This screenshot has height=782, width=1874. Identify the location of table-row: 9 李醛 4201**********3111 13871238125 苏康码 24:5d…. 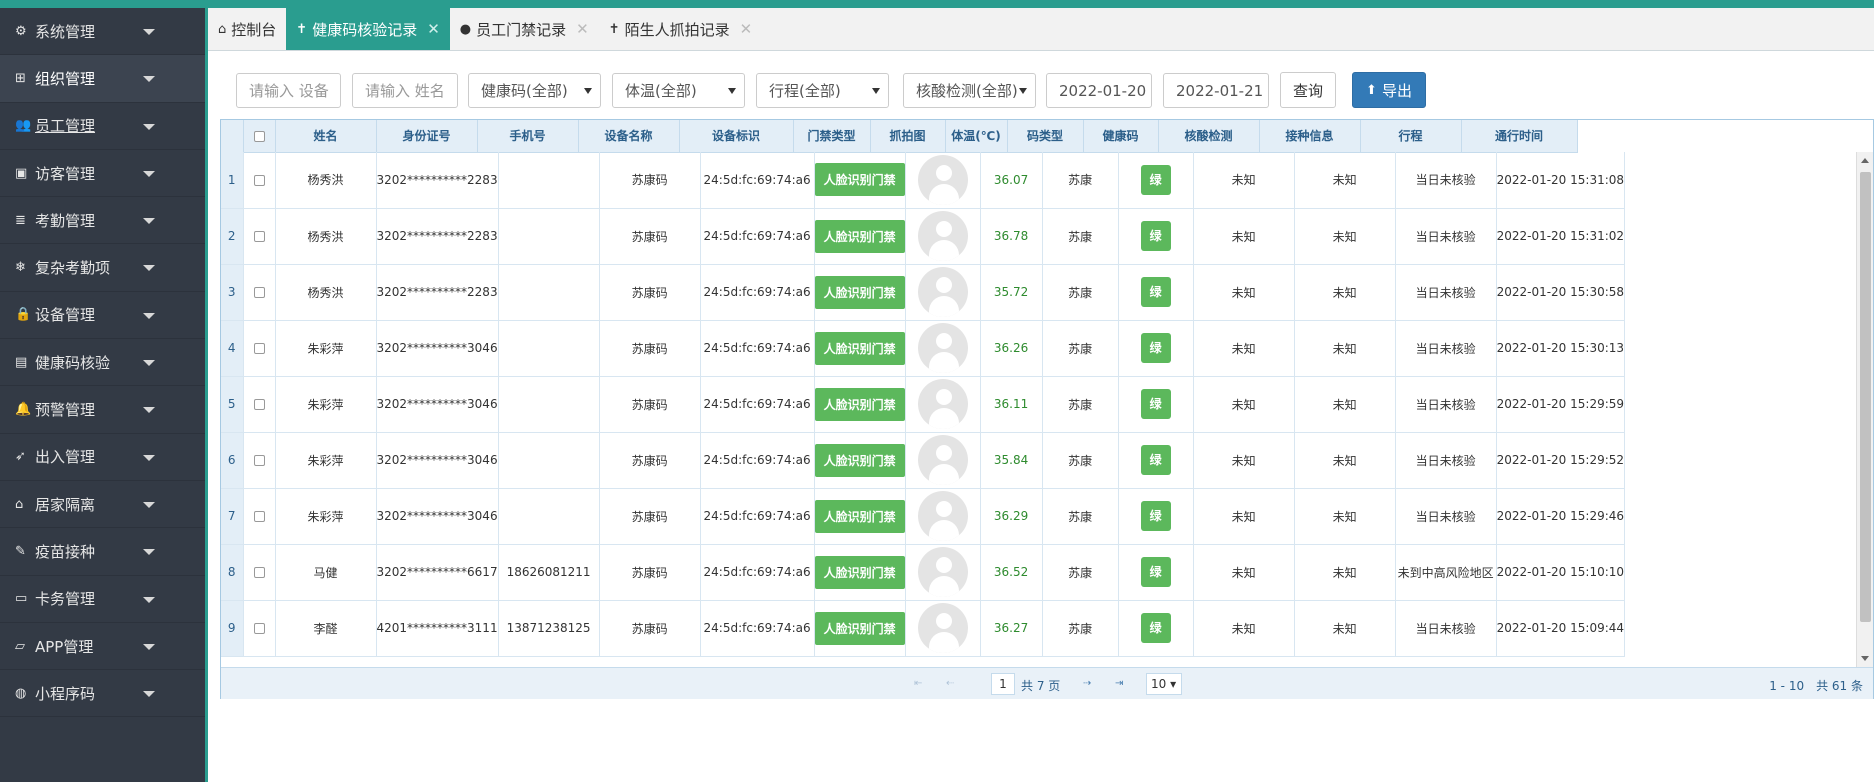
(923, 628).